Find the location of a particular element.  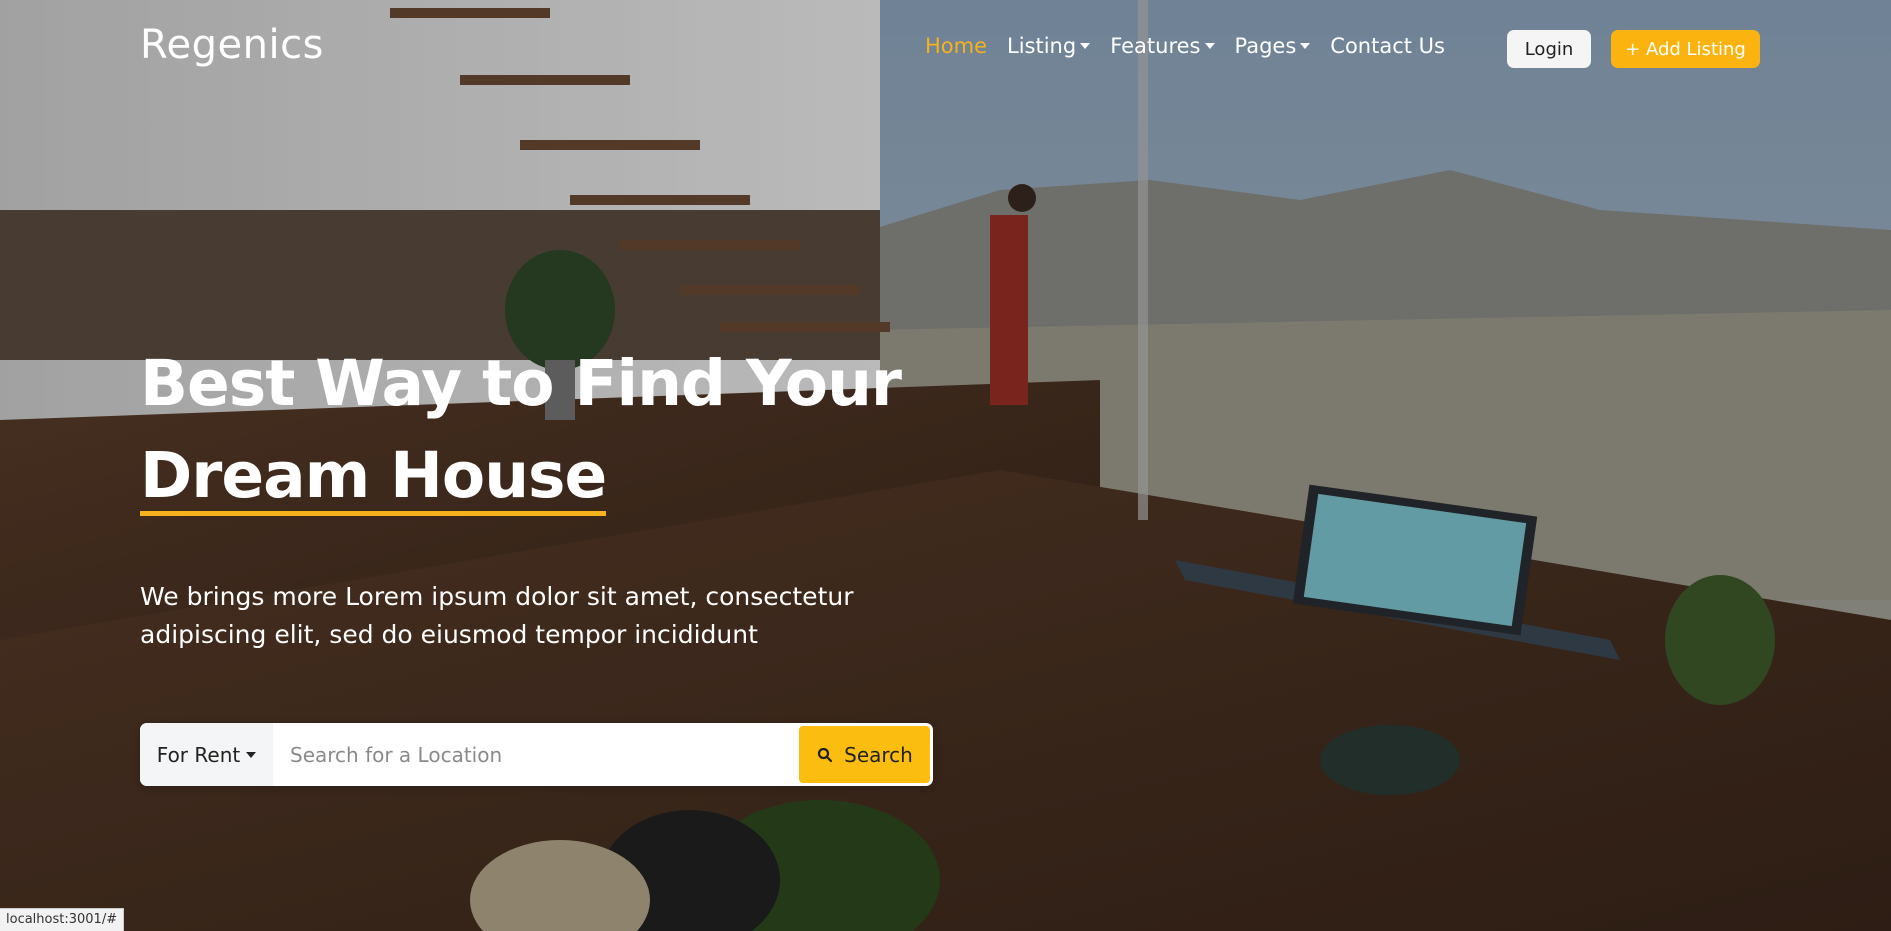

search-button: Search is located at coordinates (864, 754).